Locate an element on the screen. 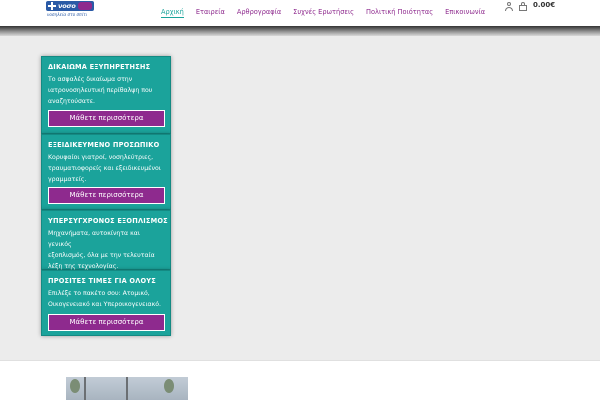  logo-tagline: νοσηλεία στο σπίτι is located at coordinates (67, 14).